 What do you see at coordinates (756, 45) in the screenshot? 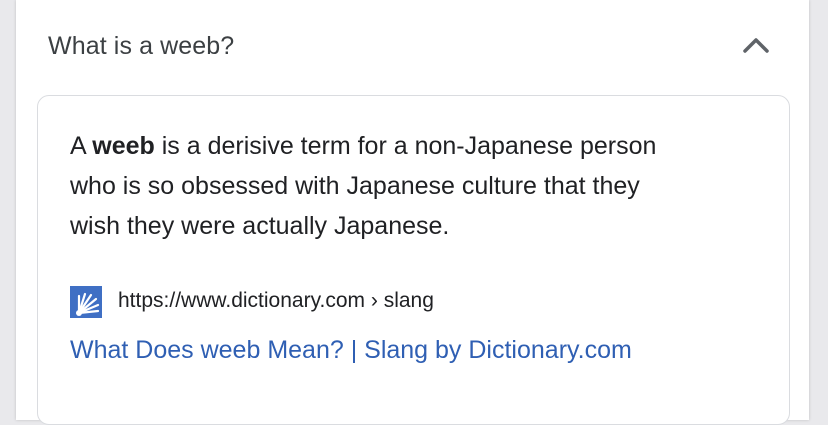
I see `chevron-up-icon` at bounding box center [756, 45].